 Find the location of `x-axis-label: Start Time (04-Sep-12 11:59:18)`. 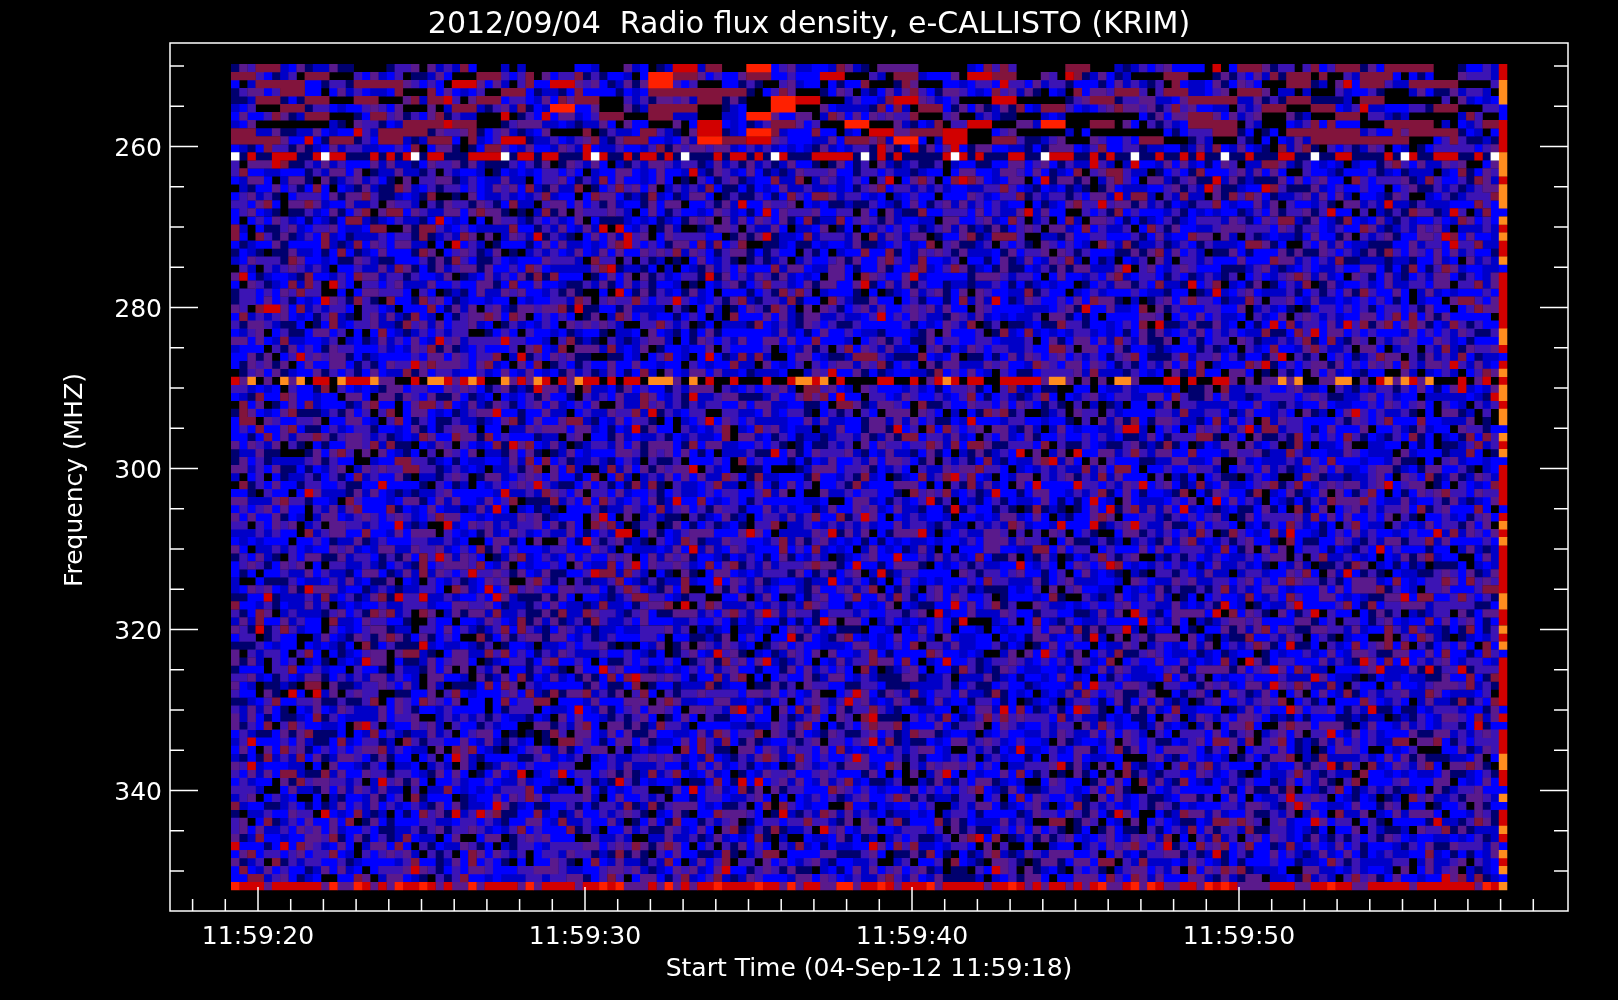

x-axis-label: Start Time (04-Sep-12 11:59:18) is located at coordinates (869, 967).